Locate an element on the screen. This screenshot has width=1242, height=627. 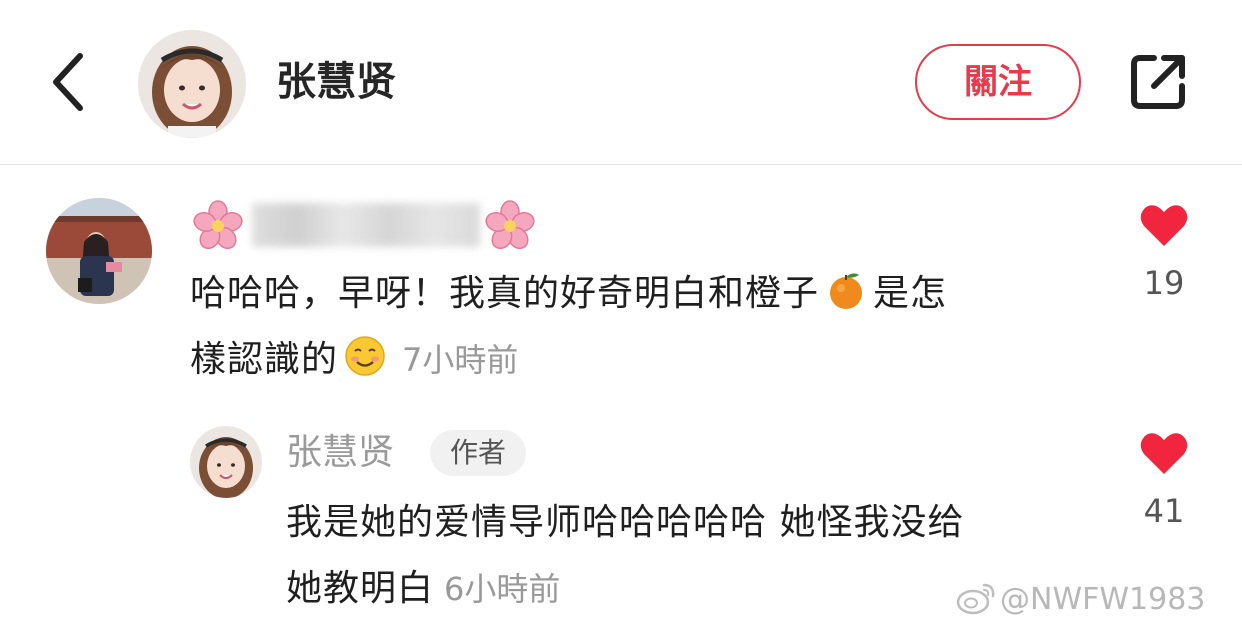
weibo-icon is located at coordinates (976, 598).